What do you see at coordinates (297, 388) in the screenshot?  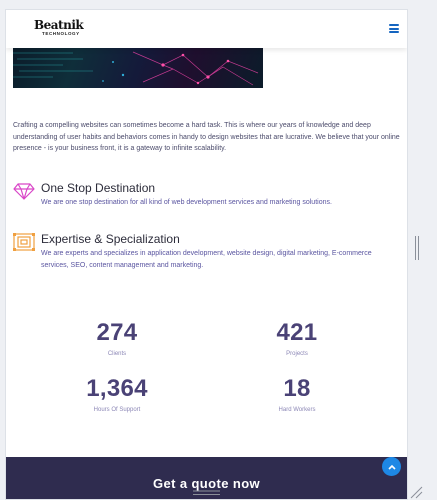 I see `stat-number: 18` at bounding box center [297, 388].